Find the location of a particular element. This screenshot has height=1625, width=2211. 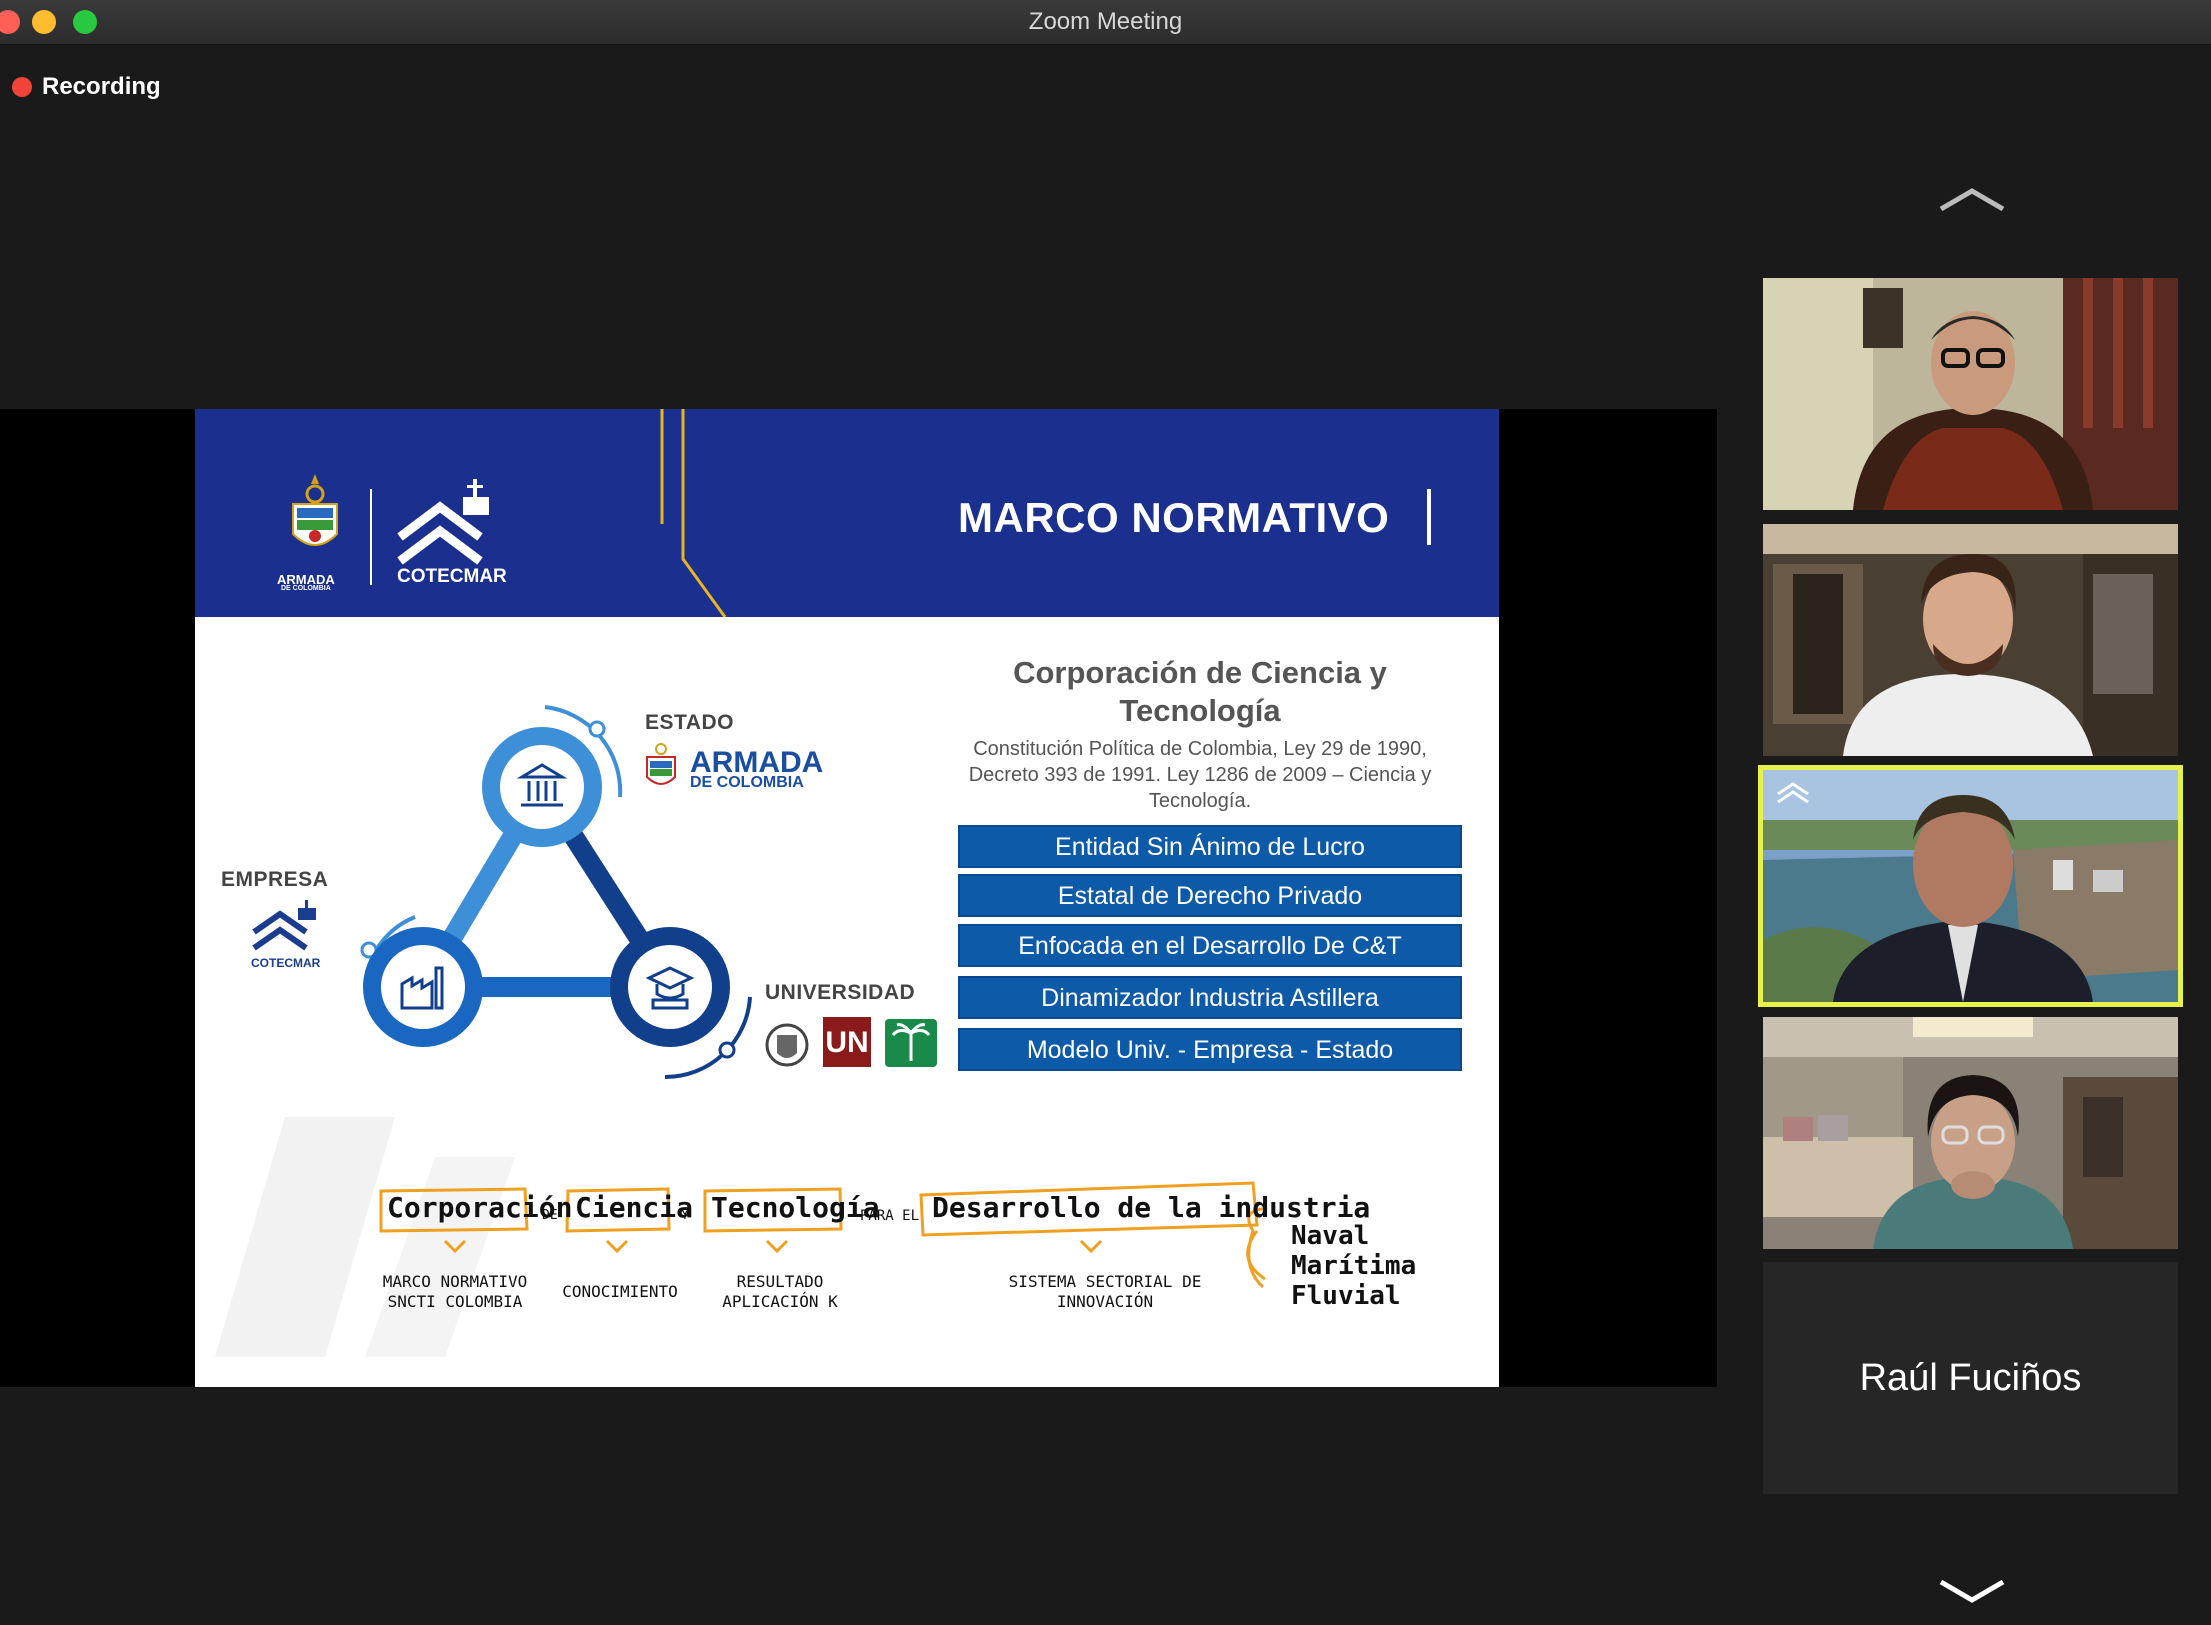

window-title: Zoom Meeting is located at coordinates (1105, 21).